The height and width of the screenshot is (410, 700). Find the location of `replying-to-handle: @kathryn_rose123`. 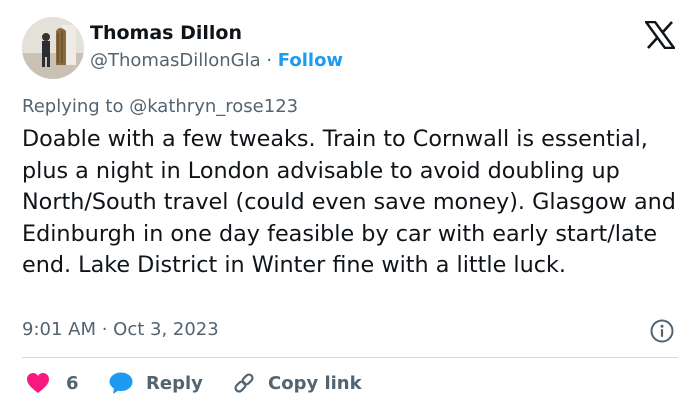

replying-to-handle: @kathryn_rose123 is located at coordinates (213, 106).